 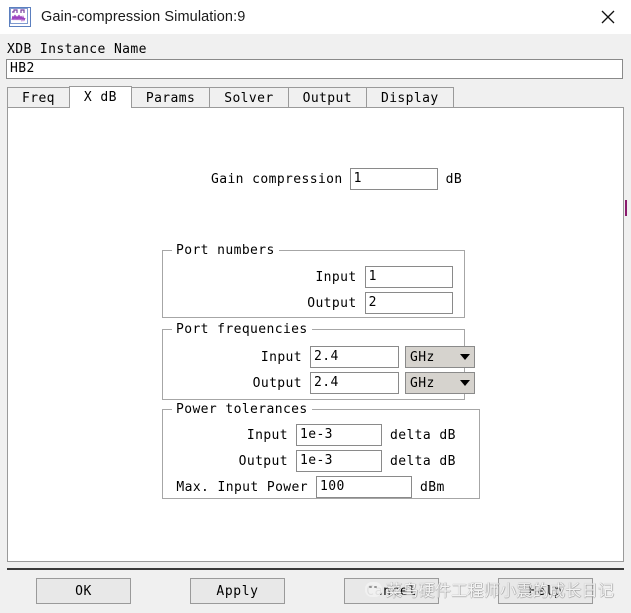 I want to click on max-input-power-suffix: dBm, so click(x=432, y=487).